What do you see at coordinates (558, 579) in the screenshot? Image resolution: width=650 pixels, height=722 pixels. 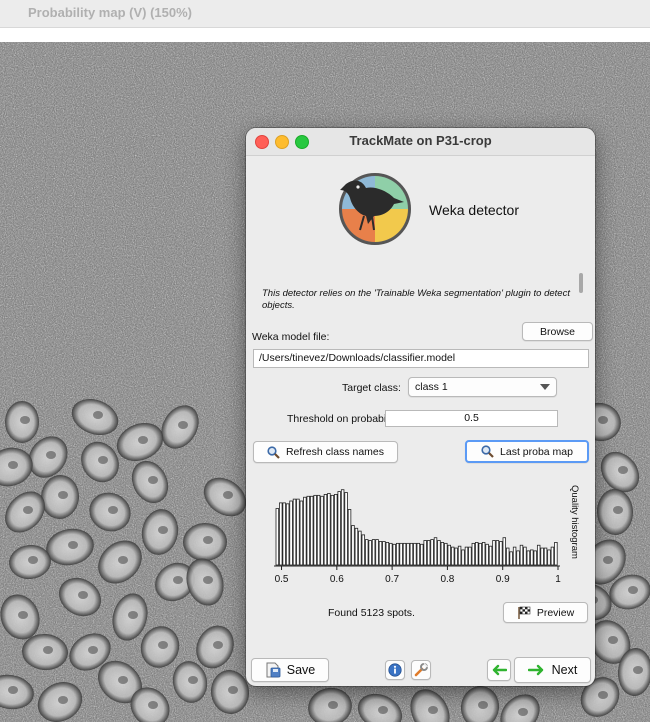 I see `histogram-x-tick-label: 1` at bounding box center [558, 579].